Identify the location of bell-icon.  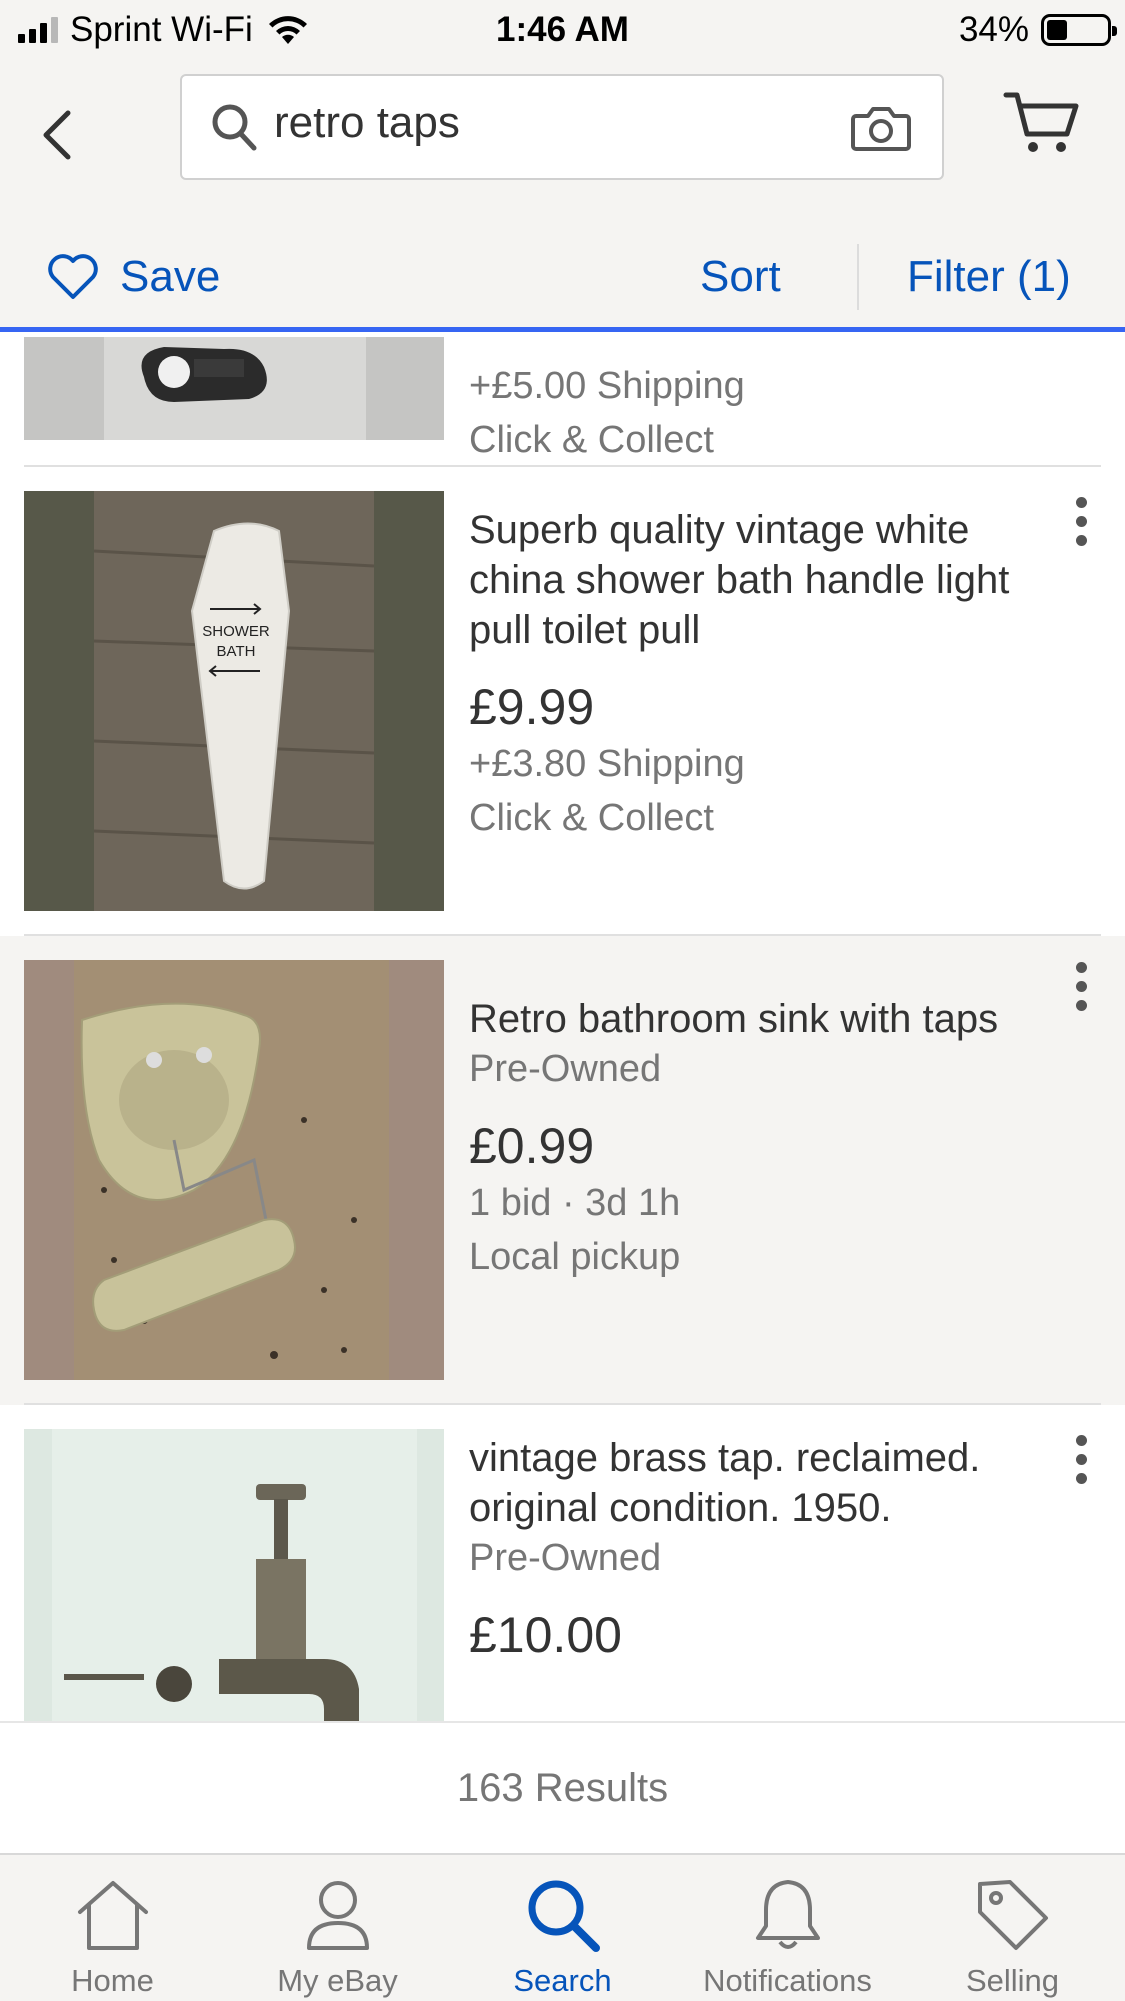
(787, 1914).